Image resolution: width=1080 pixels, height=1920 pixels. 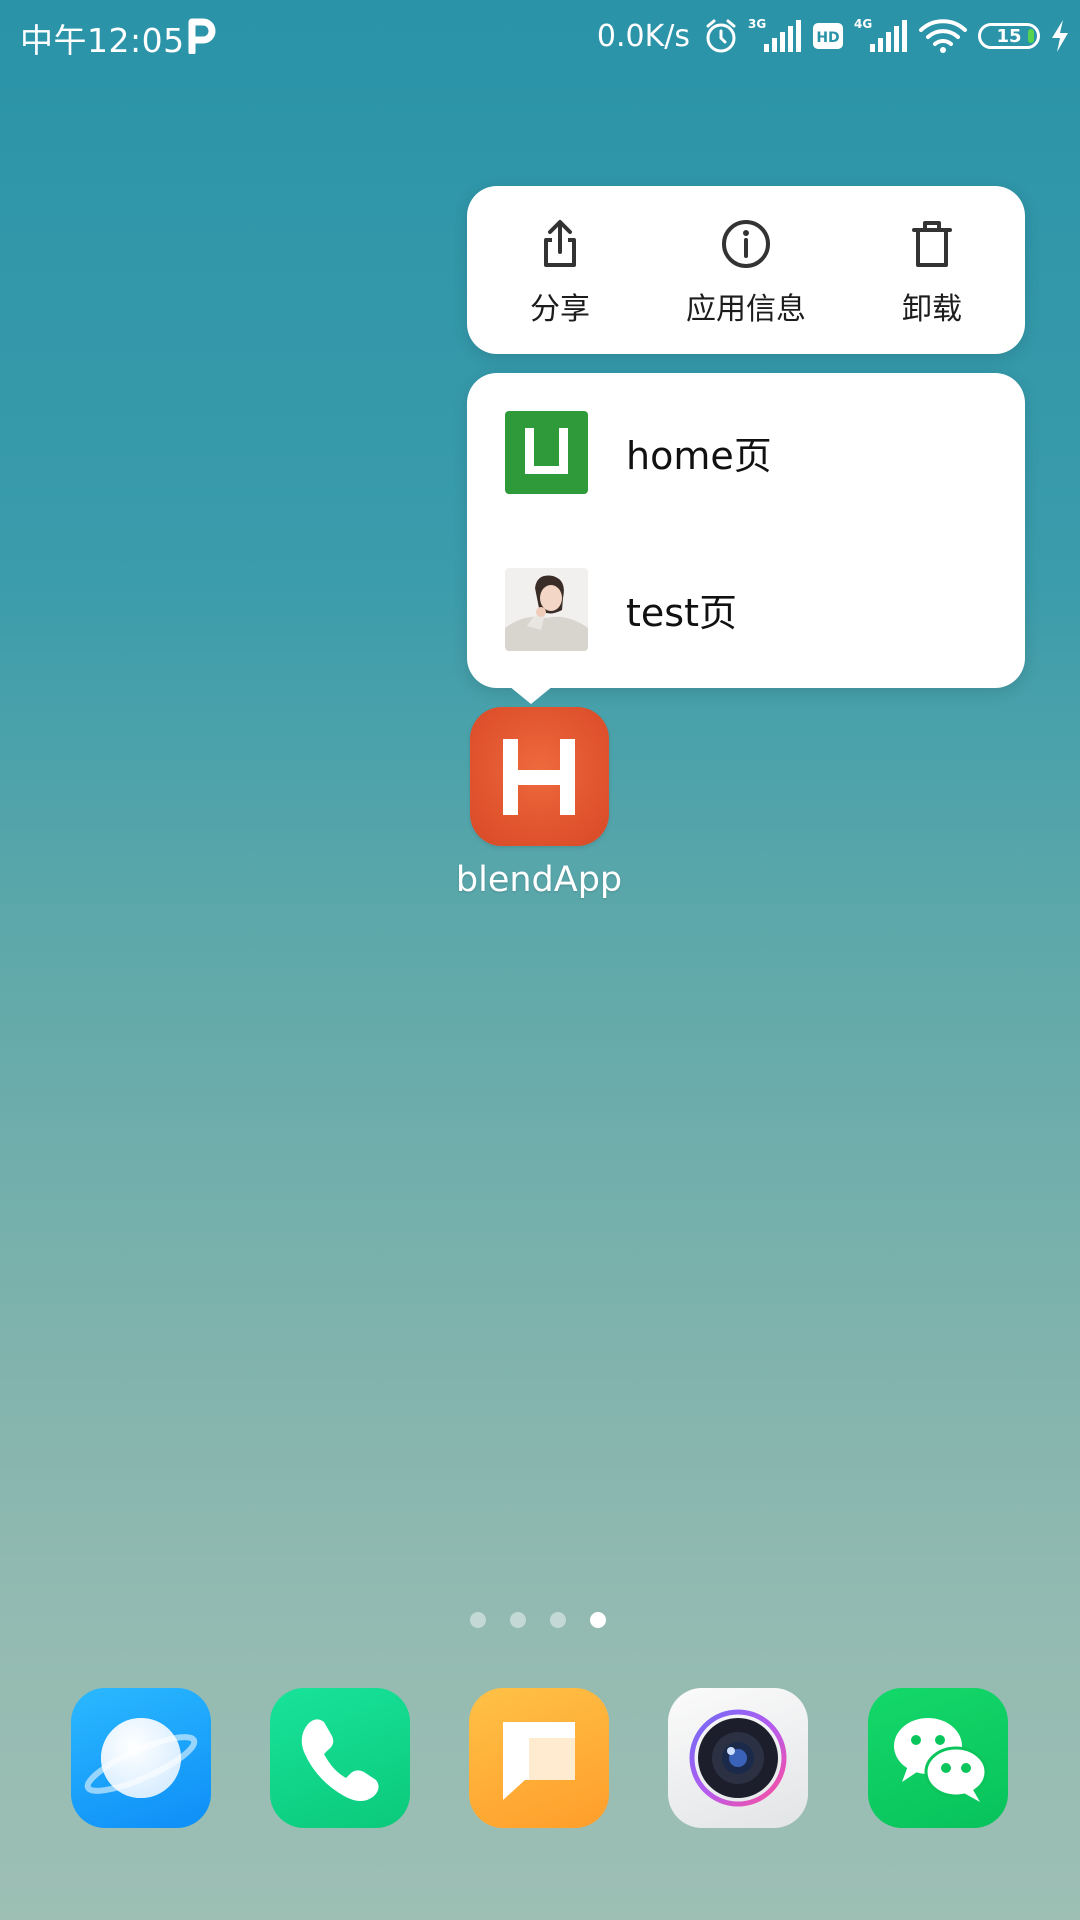 I want to click on trash-icon, so click(x=932, y=244).